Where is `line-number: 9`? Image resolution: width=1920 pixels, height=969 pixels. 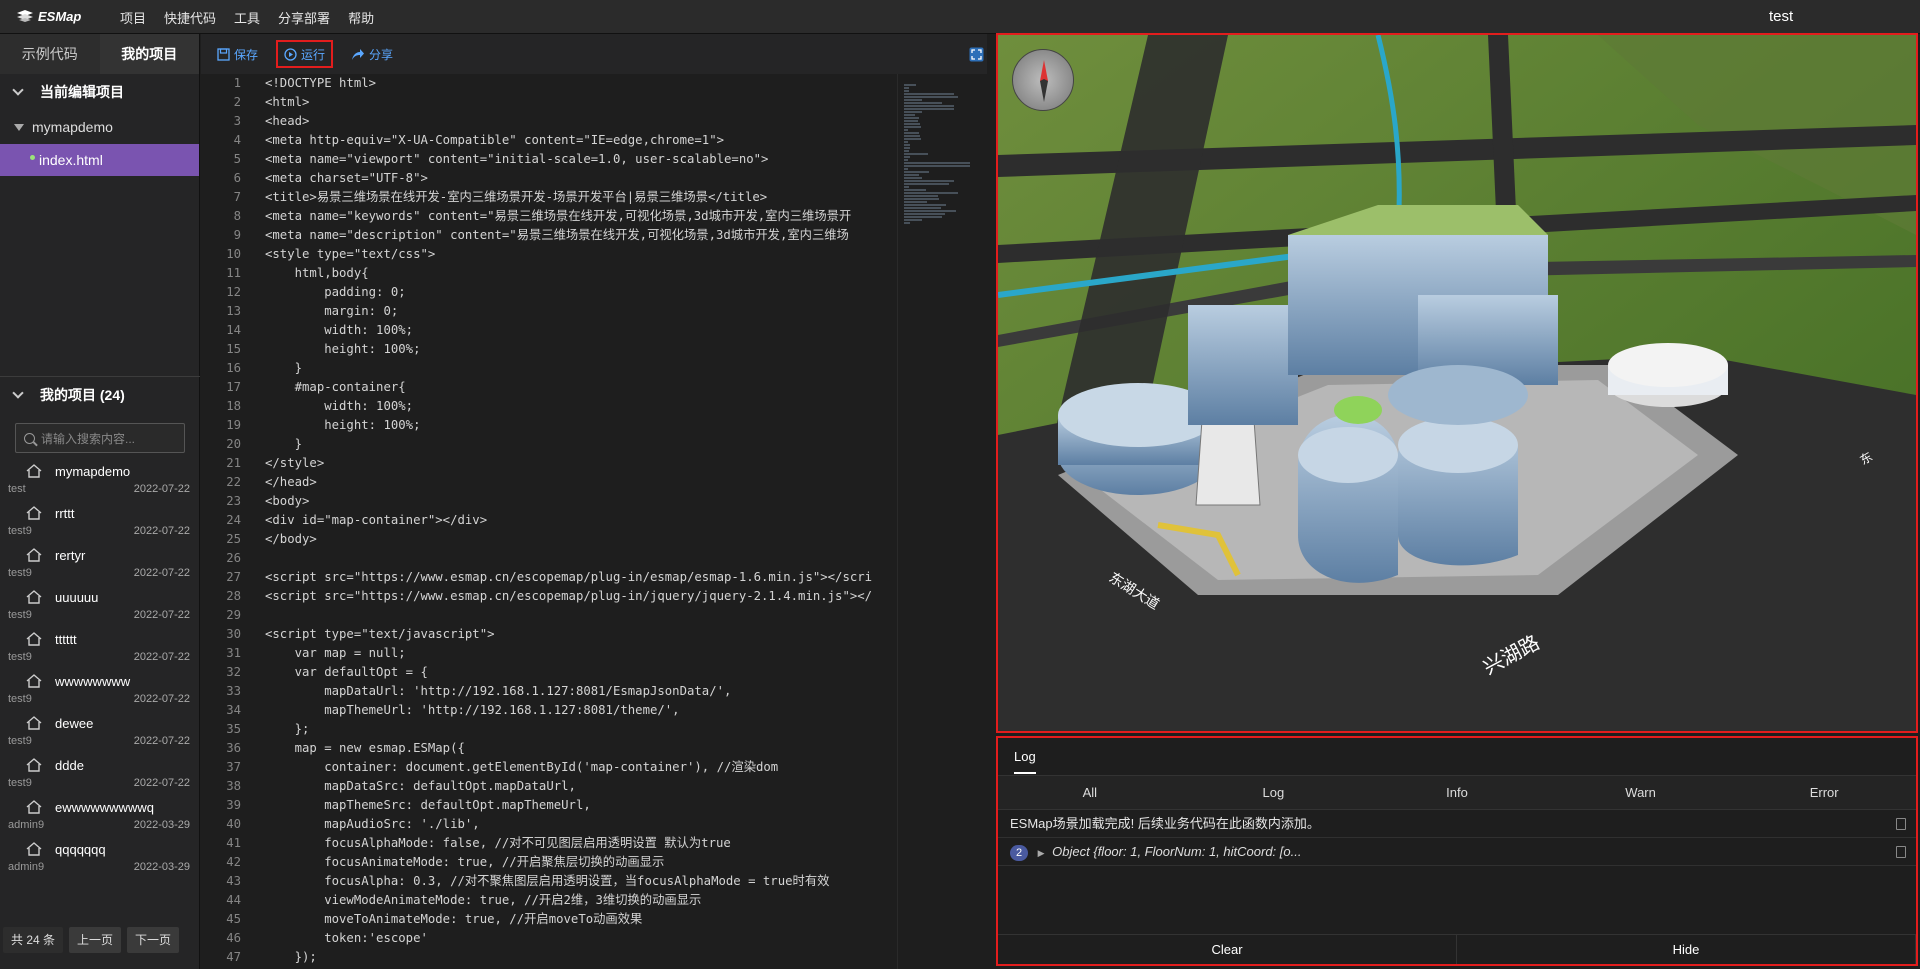 line-number: 9 is located at coordinates (237, 235).